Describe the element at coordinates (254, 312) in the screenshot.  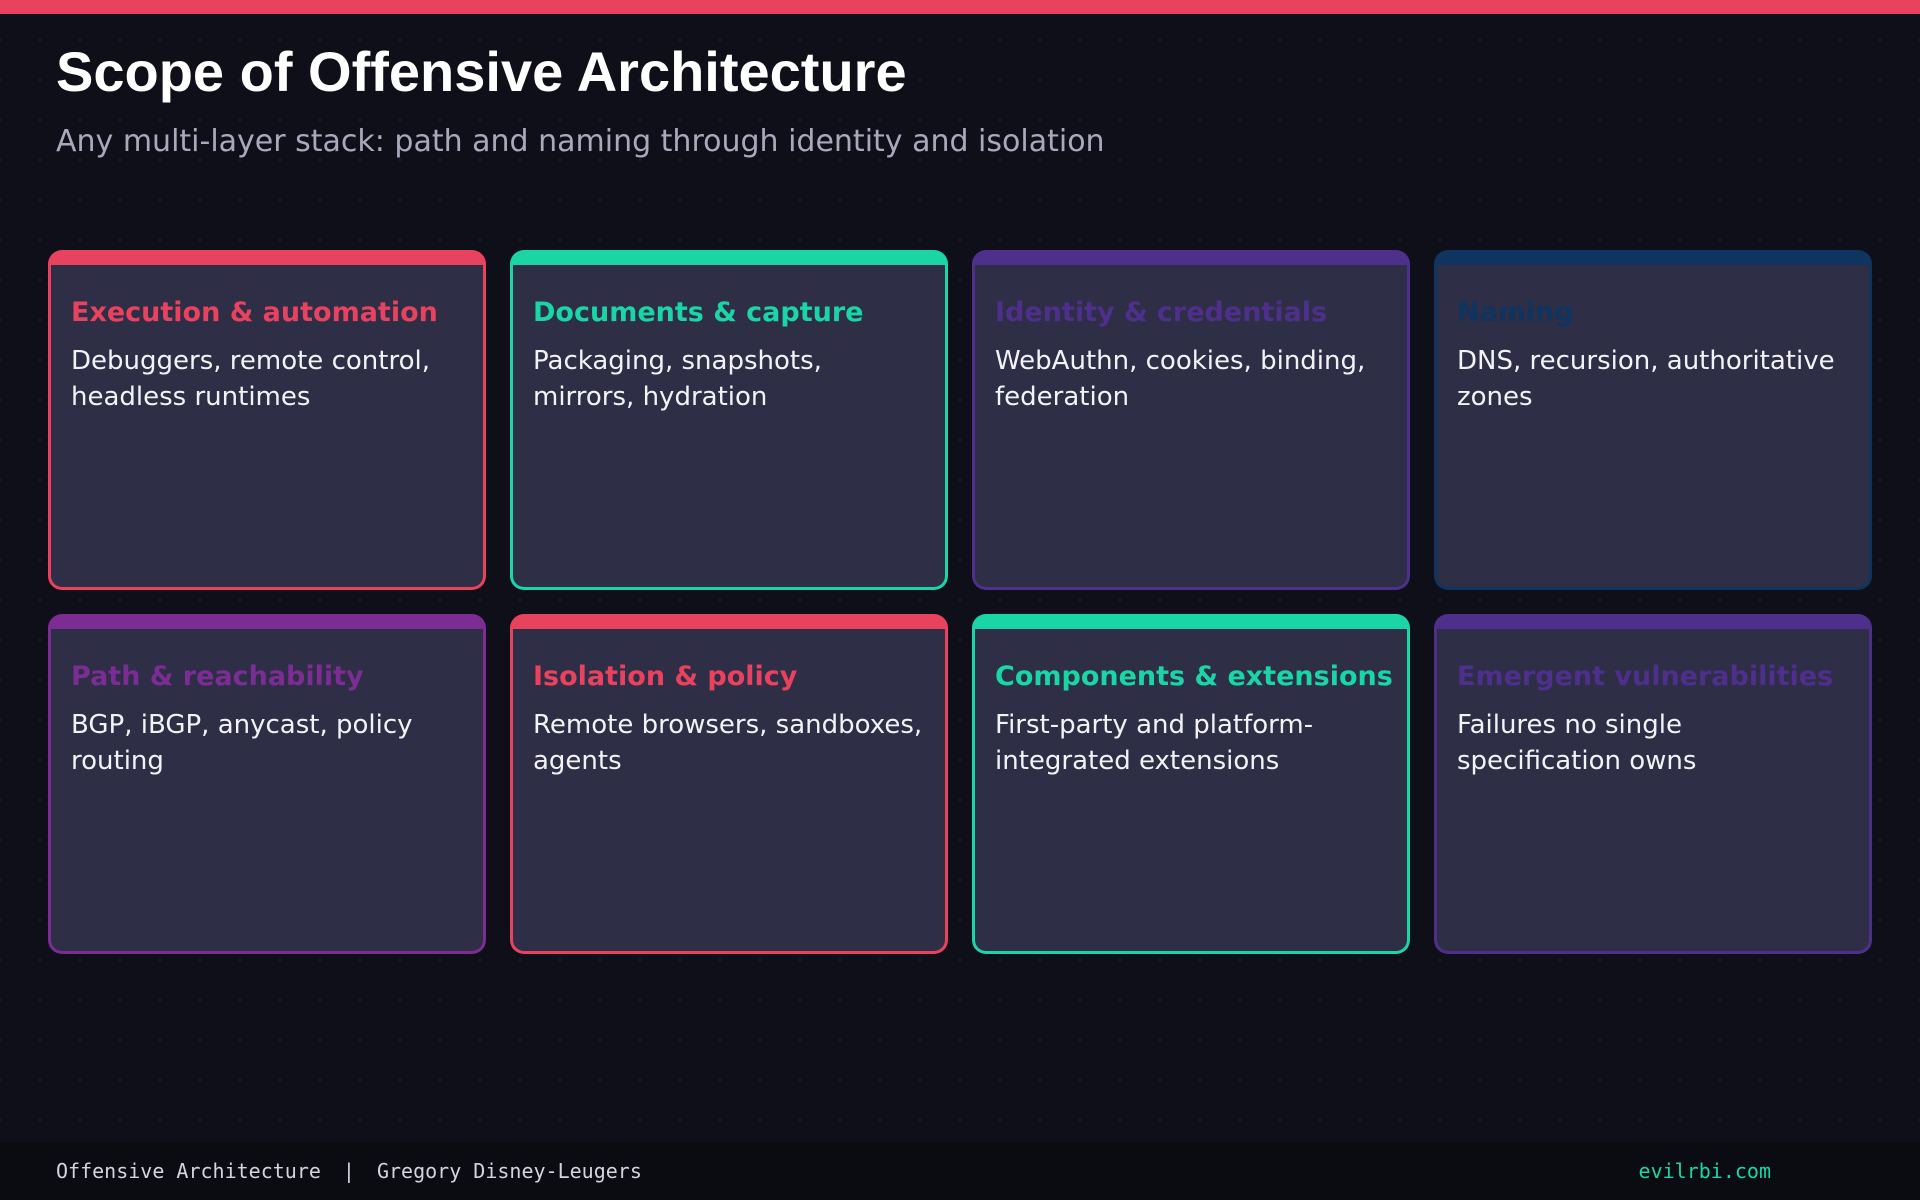
I see `card-title: Execution & automation` at that location.